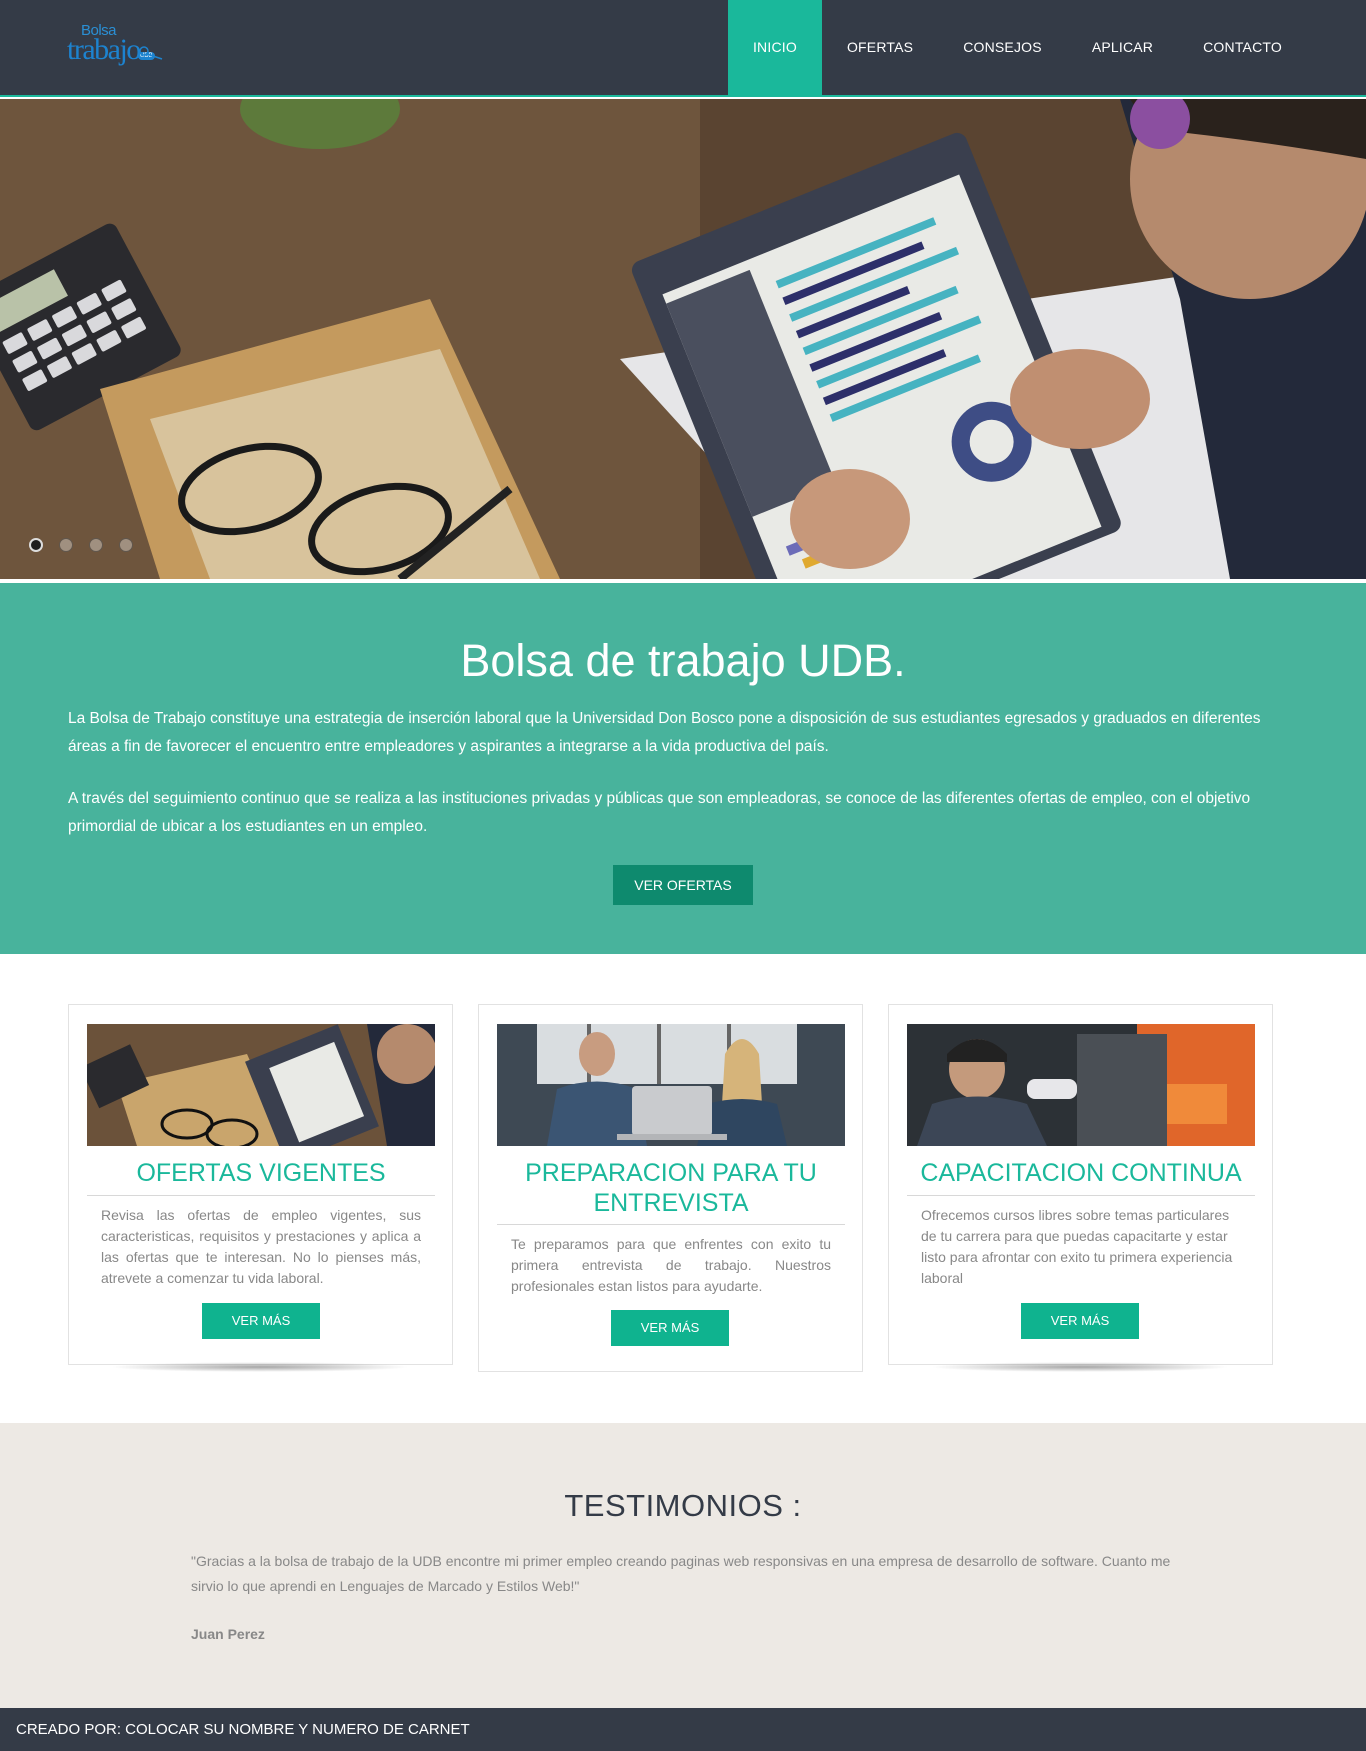 This screenshot has width=1366, height=1751. I want to click on nav-item-aplicar: APLICAR, so click(1122, 48).